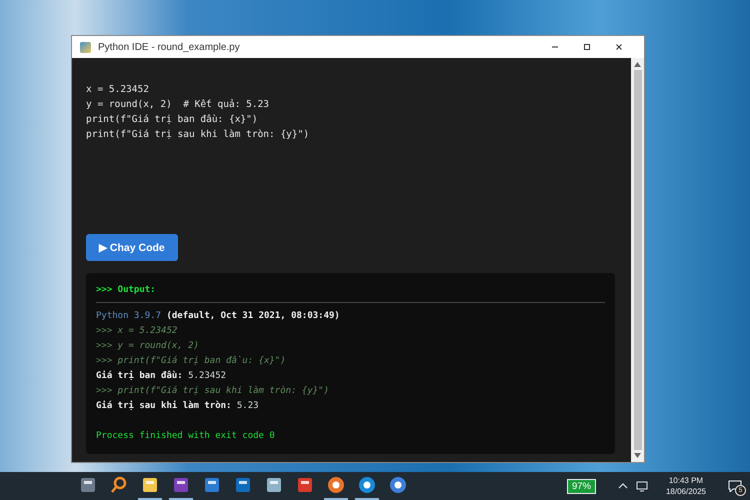  What do you see at coordinates (148, 346) in the screenshot?
I see `echo-line: >>> y = round(x, 2)` at bounding box center [148, 346].